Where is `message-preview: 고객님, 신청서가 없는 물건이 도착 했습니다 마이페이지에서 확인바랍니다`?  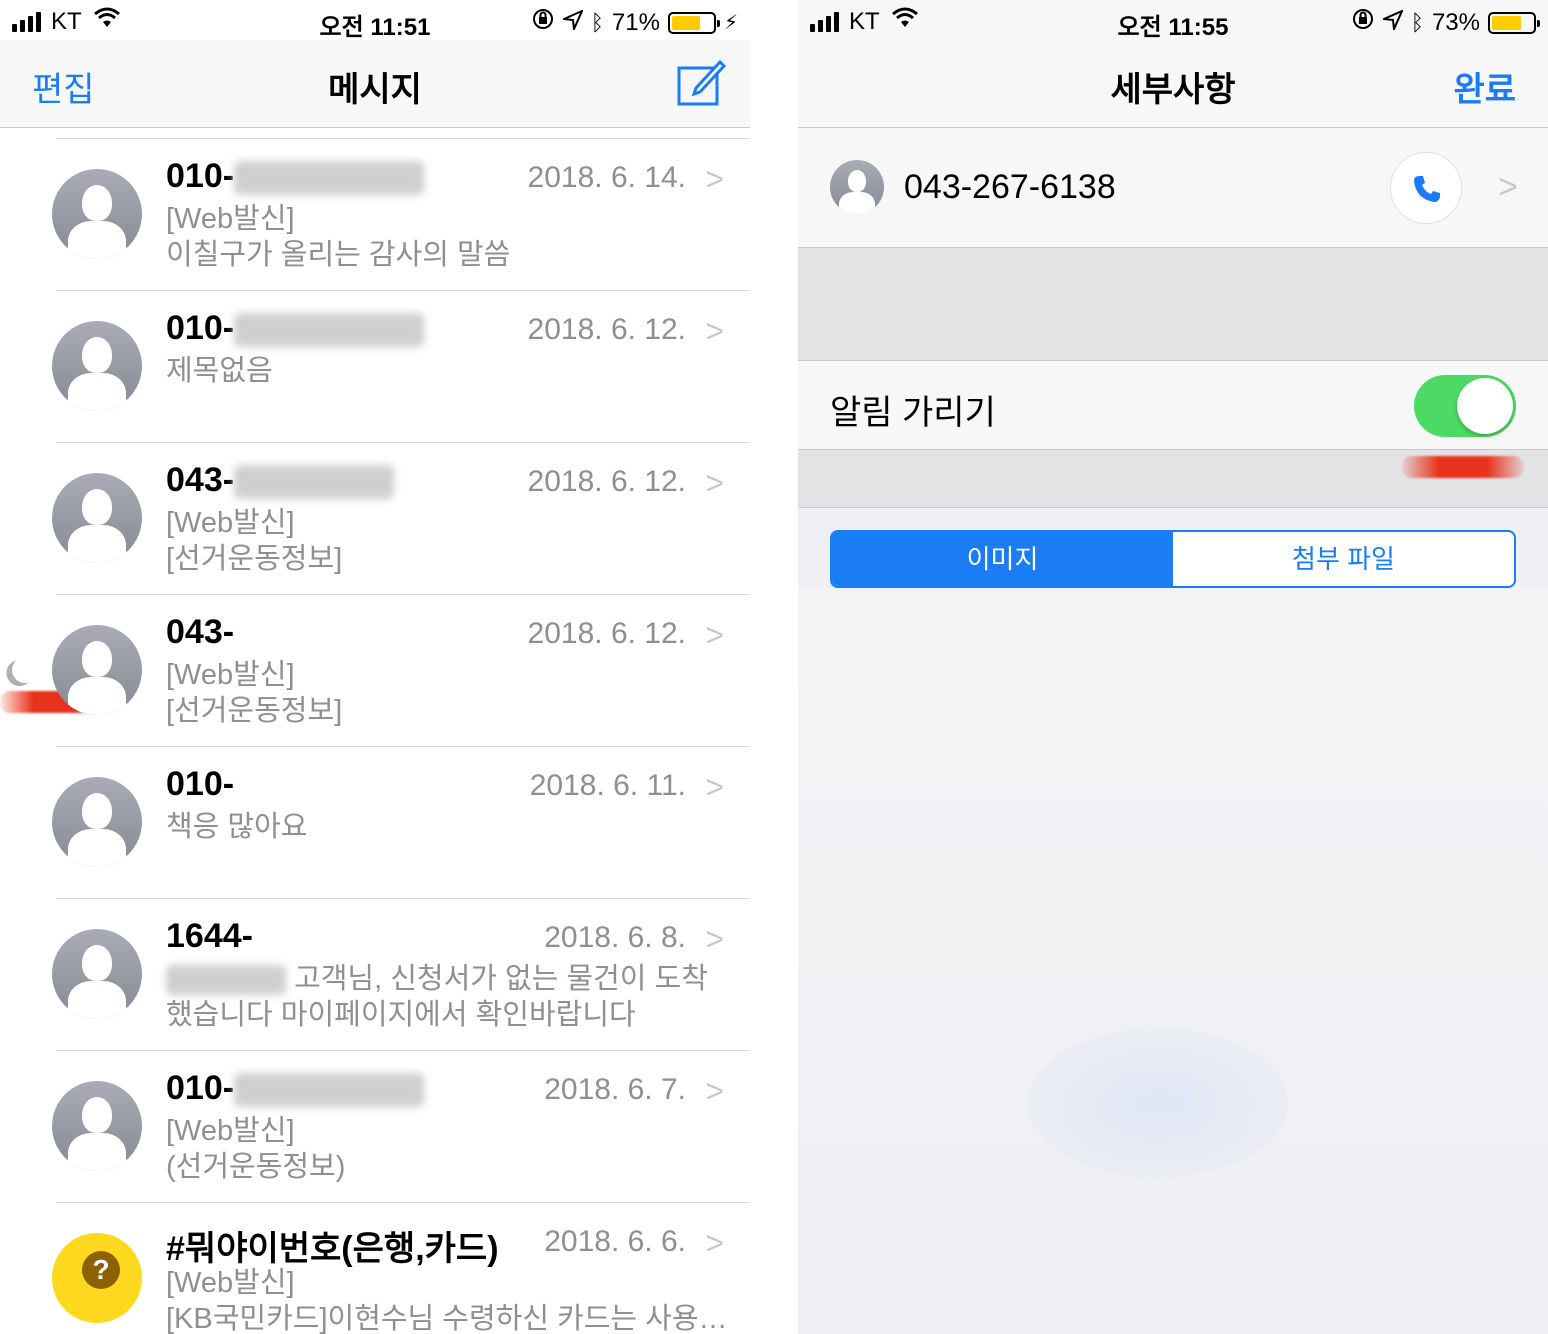 message-preview: 고객님, 신청서가 없는 물건이 도착 했습니다 마이페이지에서 확인바랍니다 is located at coordinates (437, 997).